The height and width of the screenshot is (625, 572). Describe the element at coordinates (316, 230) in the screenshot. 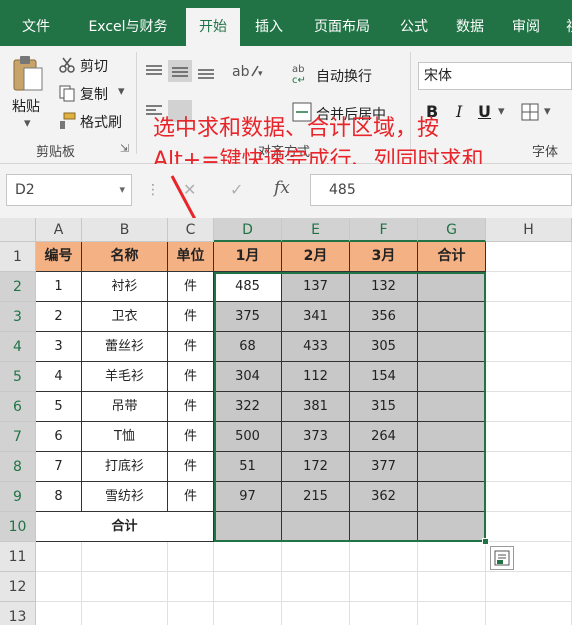

I see `column-header-e: E` at that location.